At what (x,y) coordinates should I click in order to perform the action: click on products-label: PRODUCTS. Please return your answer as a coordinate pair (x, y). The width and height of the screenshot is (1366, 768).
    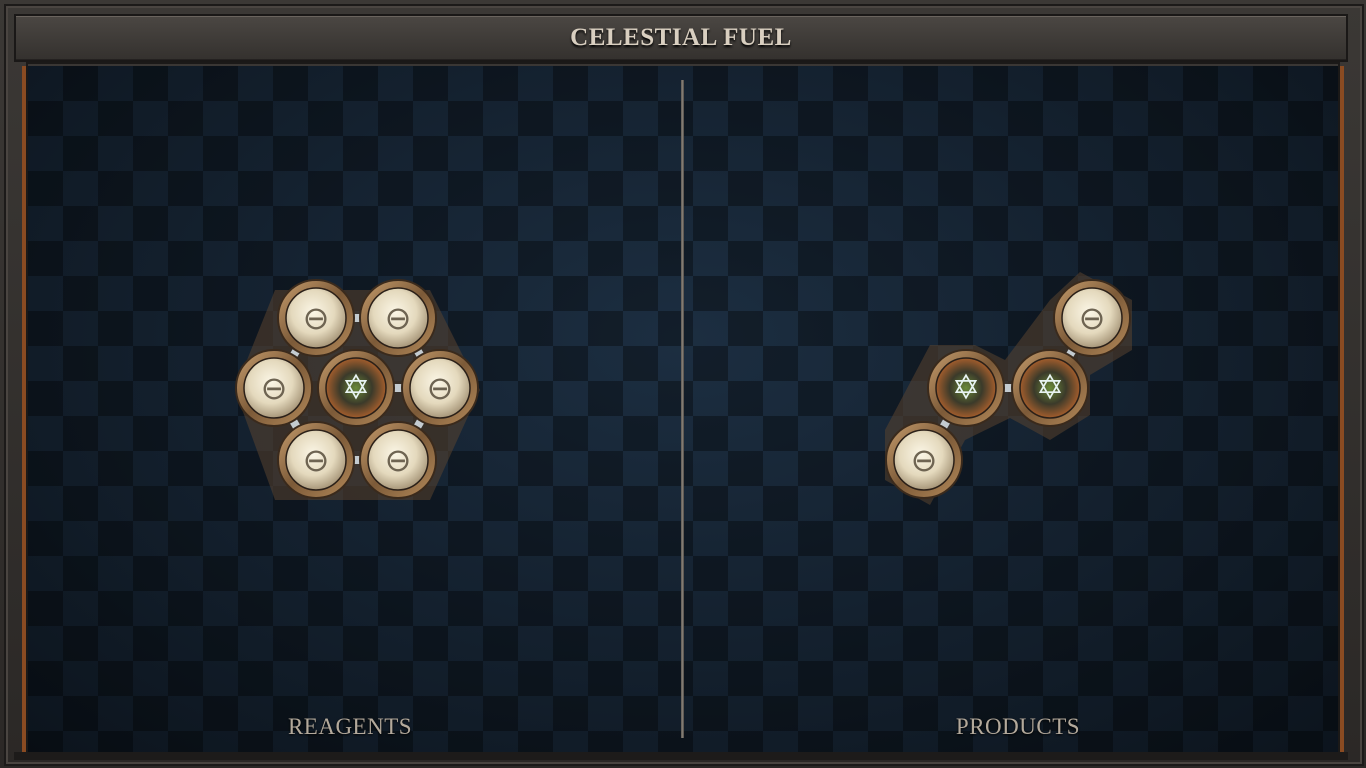
    Looking at the image, I should click on (1018, 726).